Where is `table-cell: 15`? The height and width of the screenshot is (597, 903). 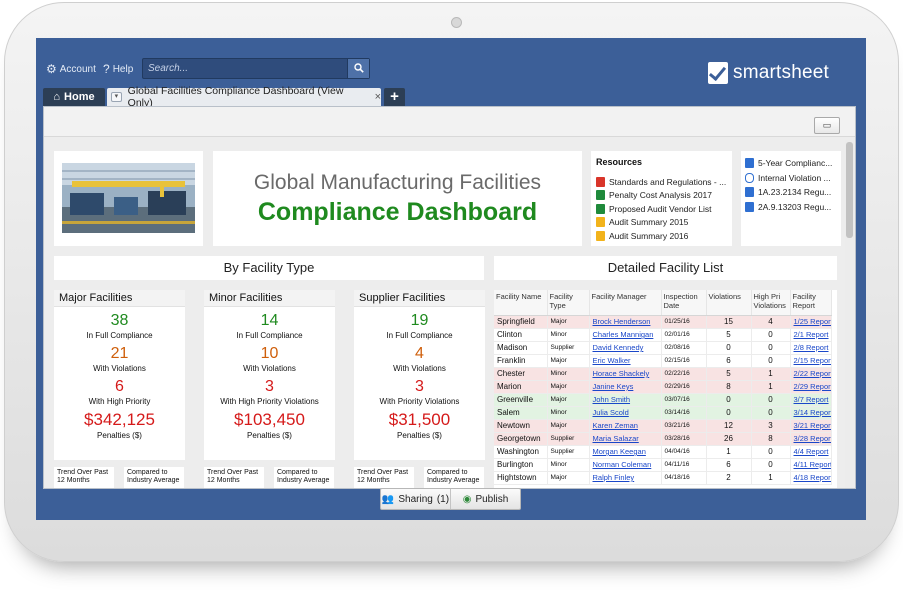
table-cell: 15 is located at coordinates (729, 322).